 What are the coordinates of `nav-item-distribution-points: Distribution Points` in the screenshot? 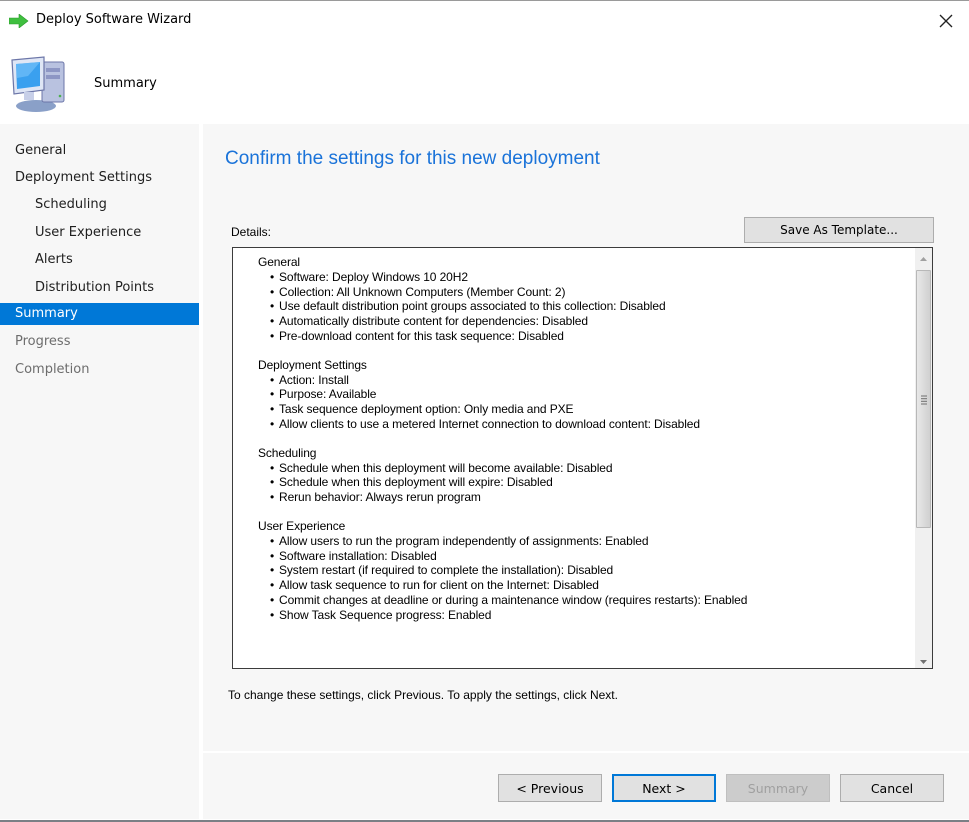 It's located at (99, 288).